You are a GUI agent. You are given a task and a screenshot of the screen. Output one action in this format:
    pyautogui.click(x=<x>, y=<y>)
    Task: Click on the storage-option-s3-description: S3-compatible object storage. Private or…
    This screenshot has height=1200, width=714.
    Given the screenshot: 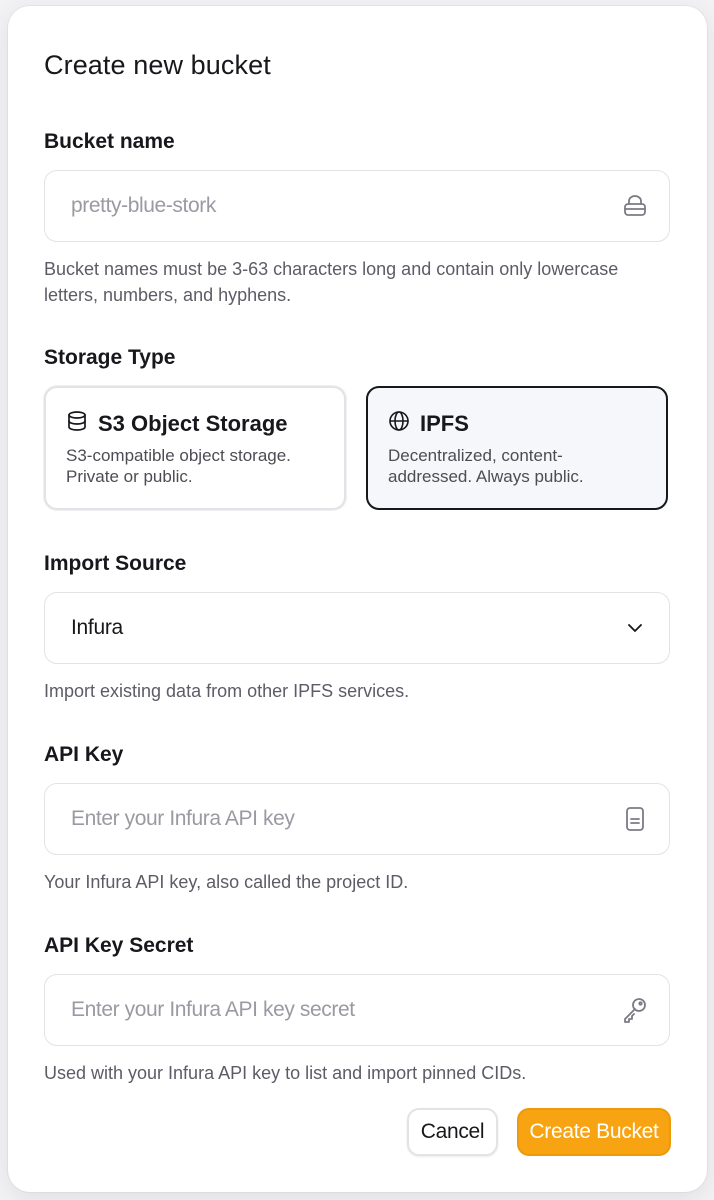 What is the action you would take?
    pyautogui.click(x=178, y=466)
    